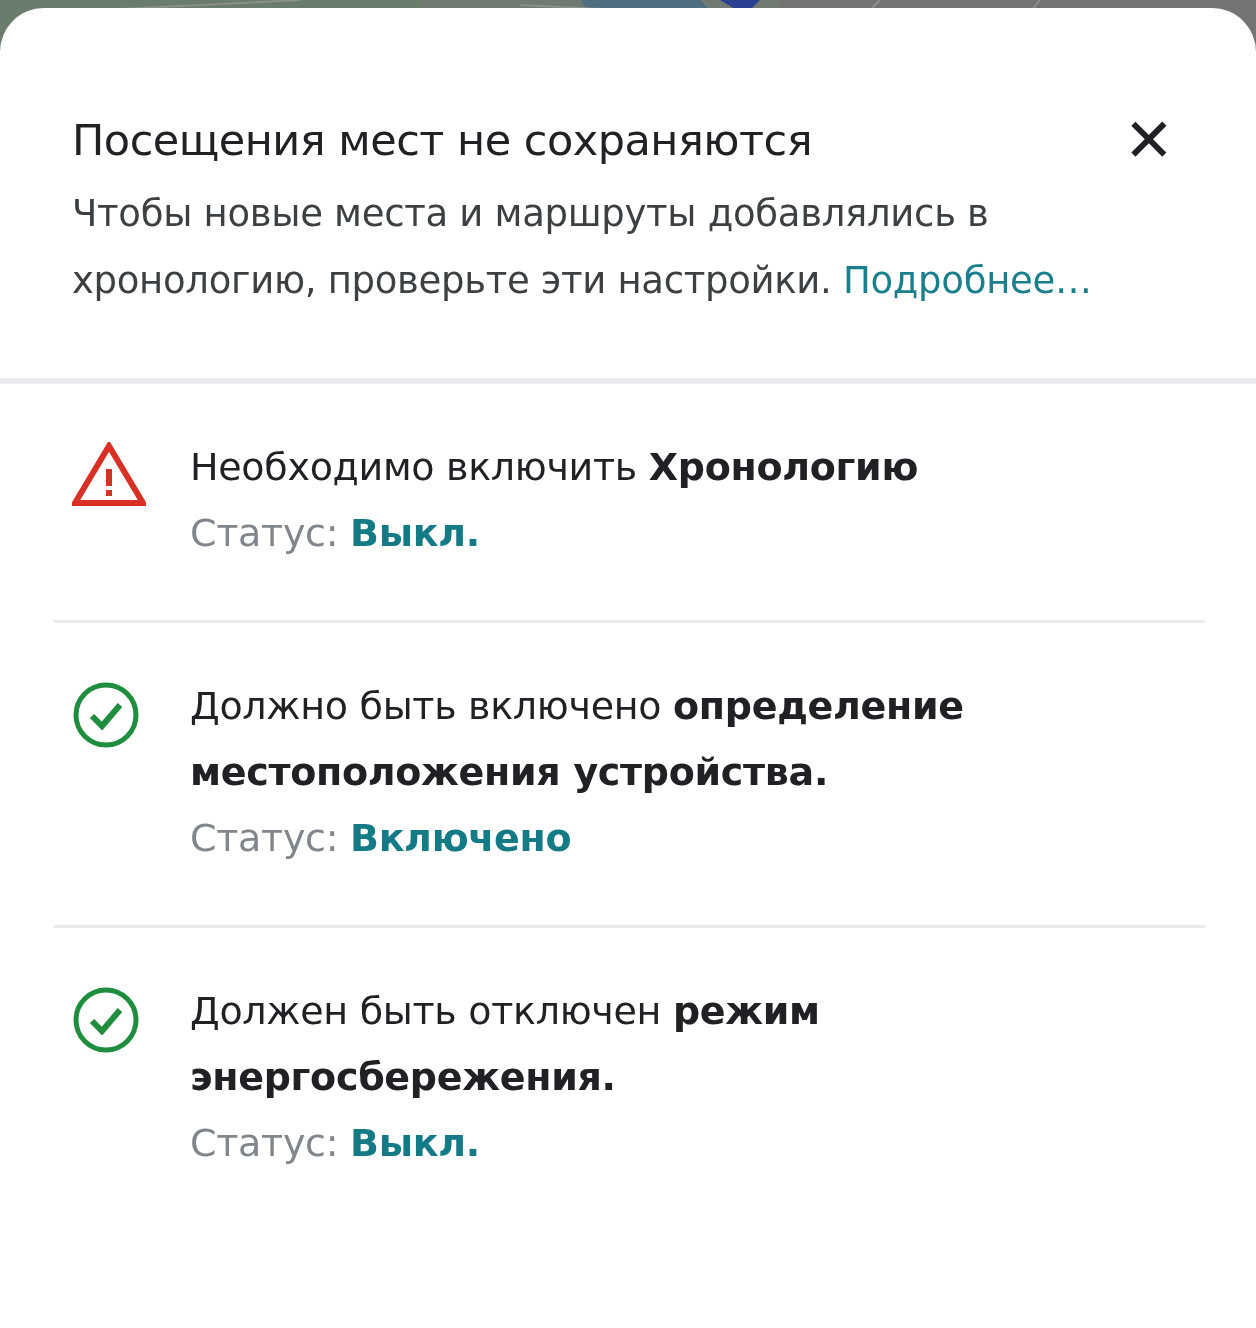 This screenshot has width=1256, height=1328. What do you see at coordinates (505, 1044) in the screenshot?
I see `requirement-text: Должен быть отключен режим энергосбережения.` at bounding box center [505, 1044].